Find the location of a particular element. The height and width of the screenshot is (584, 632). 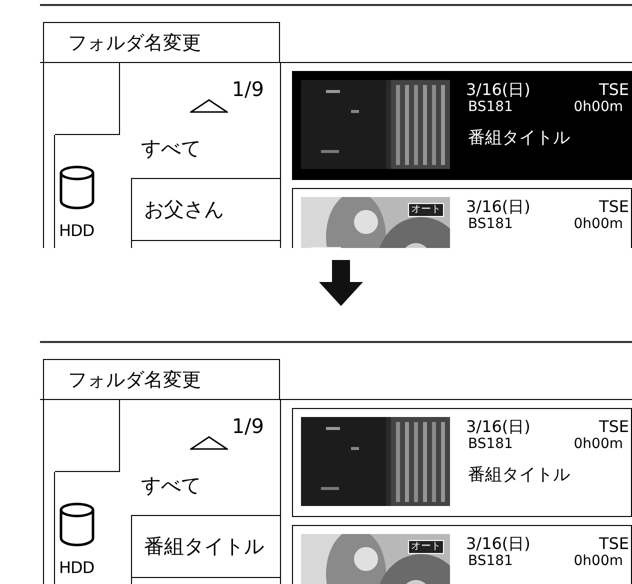

down-arrow is located at coordinates (341, 283).